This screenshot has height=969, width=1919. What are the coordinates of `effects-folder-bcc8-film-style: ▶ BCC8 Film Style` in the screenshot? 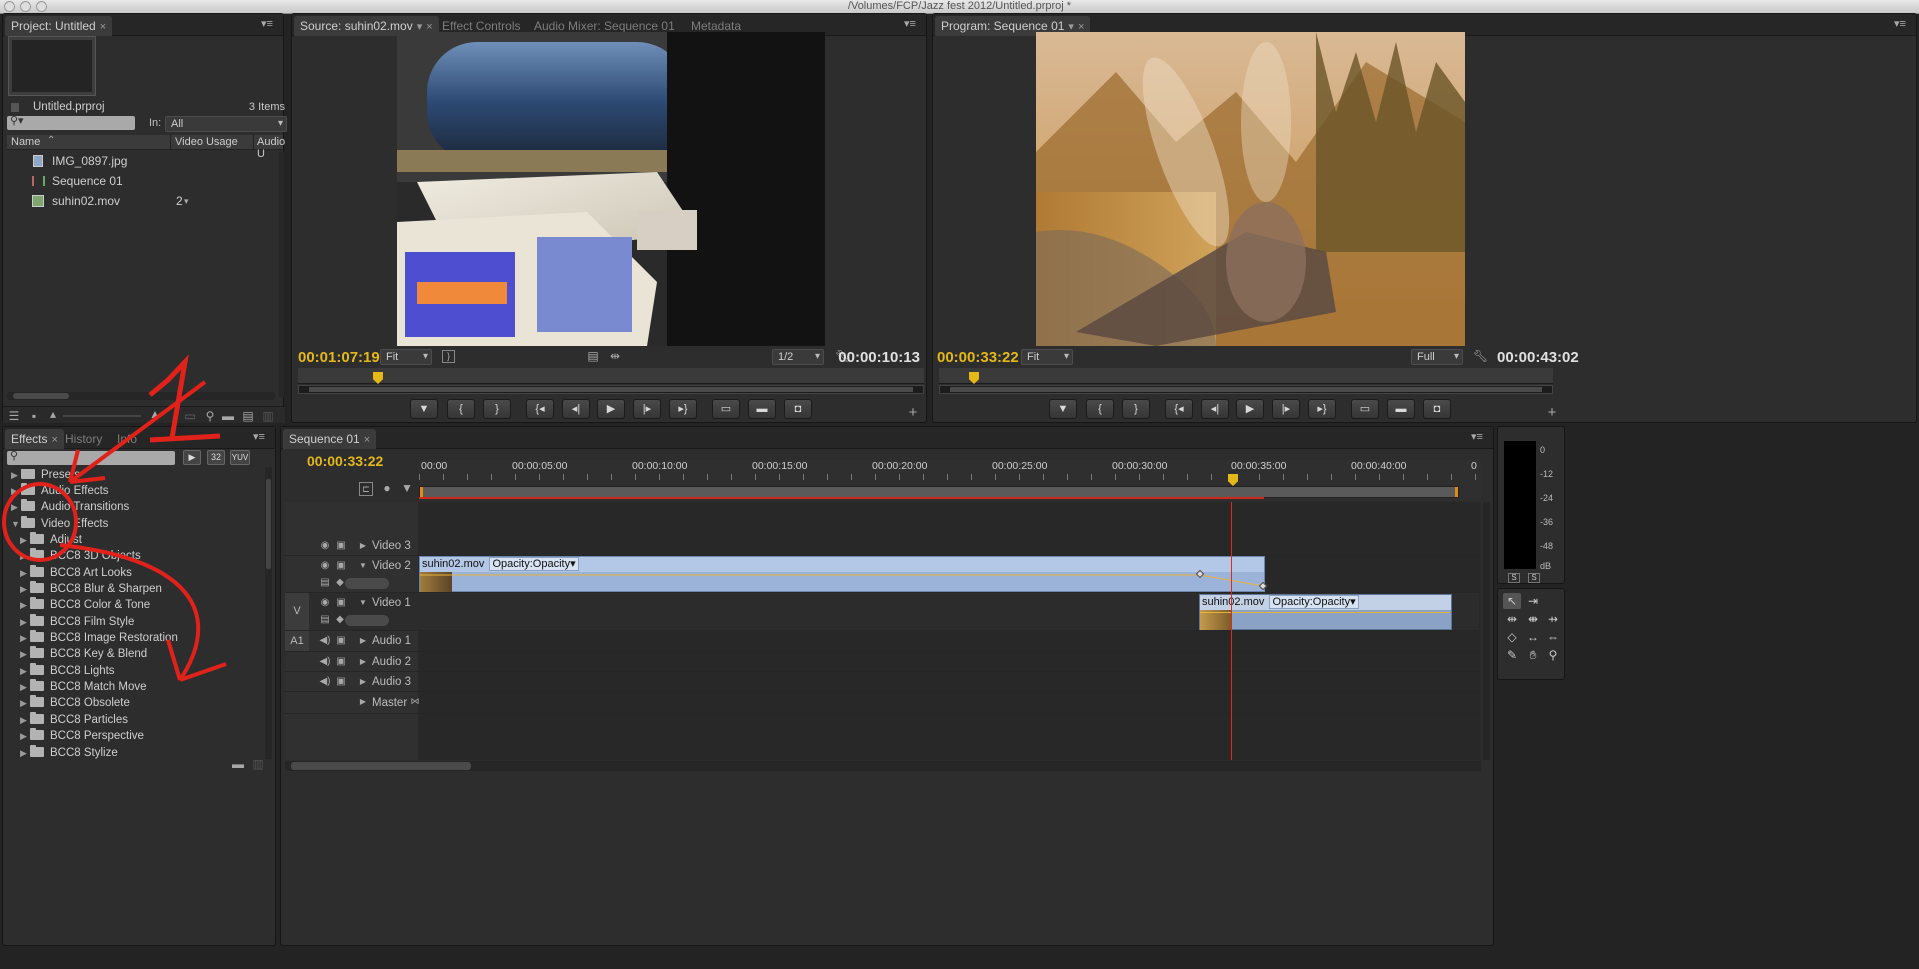 It's located at (77, 622).